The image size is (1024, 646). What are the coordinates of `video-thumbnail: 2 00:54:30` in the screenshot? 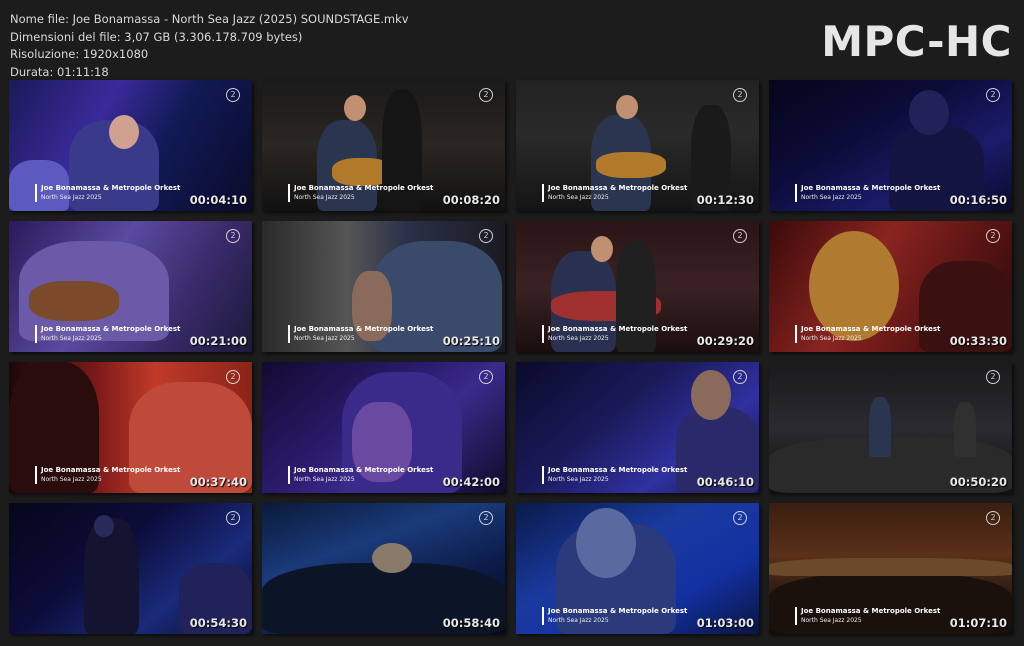 It's located at (130, 568).